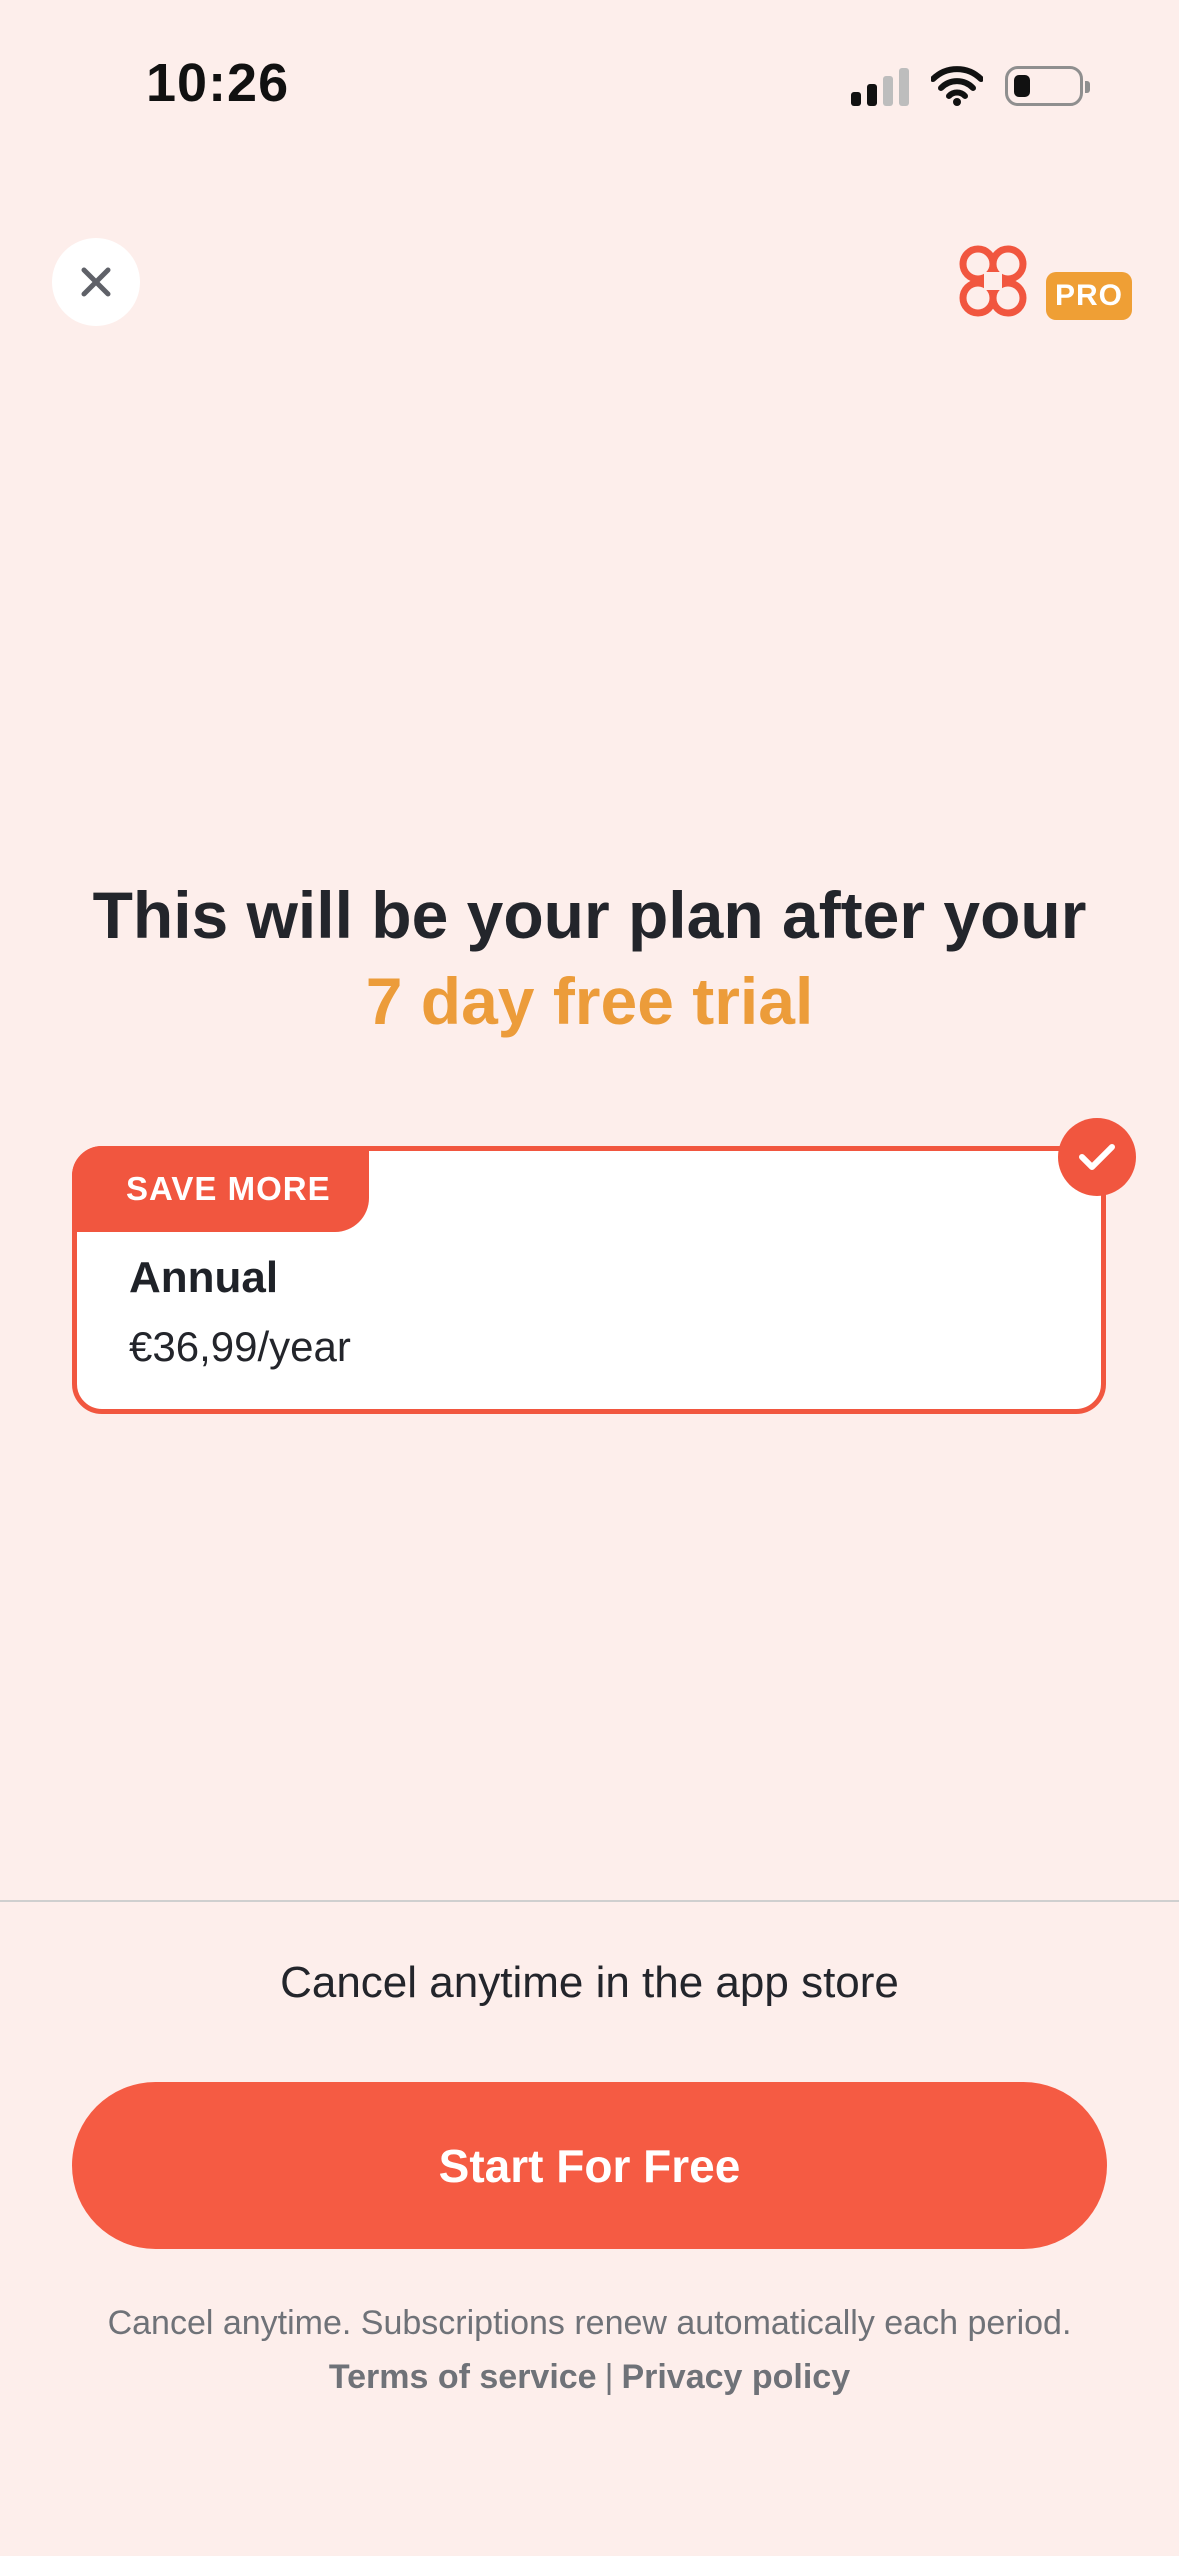 The height and width of the screenshot is (2556, 1179). I want to click on wifi-icon, so click(957, 86).